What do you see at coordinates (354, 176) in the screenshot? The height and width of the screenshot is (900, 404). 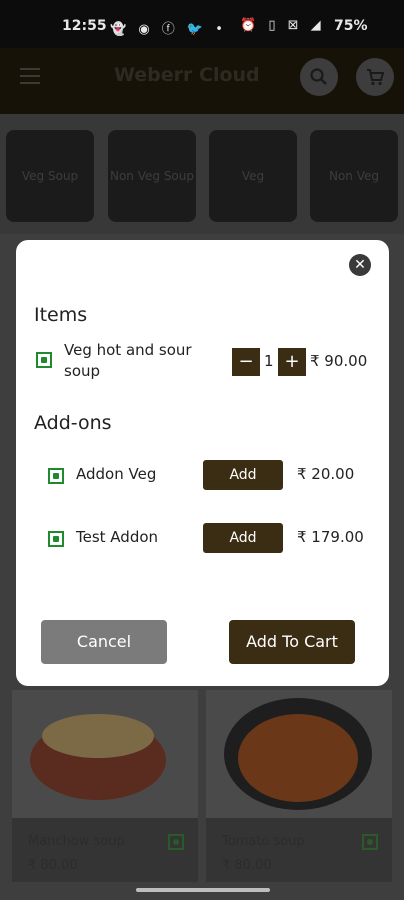 I see `category-non-veg: Non Veg` at bounding box center [354, 176].